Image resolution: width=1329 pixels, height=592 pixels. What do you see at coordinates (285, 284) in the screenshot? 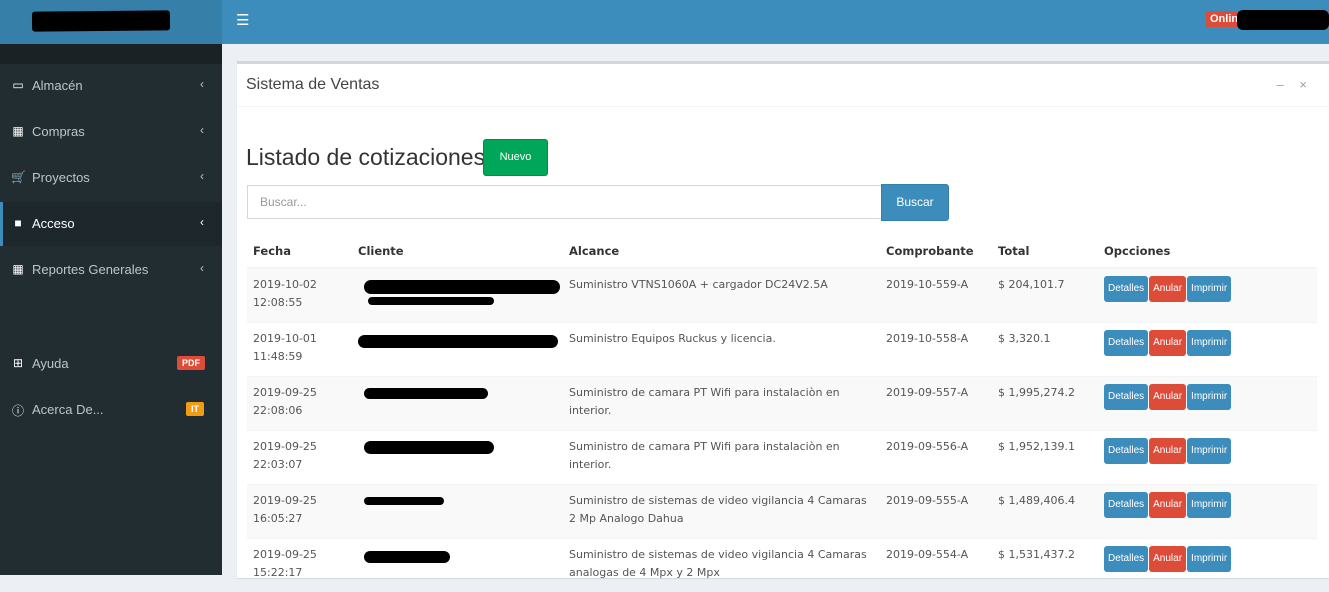
I see `date-text: 2019-10-02` at bounding box center [285, 284].